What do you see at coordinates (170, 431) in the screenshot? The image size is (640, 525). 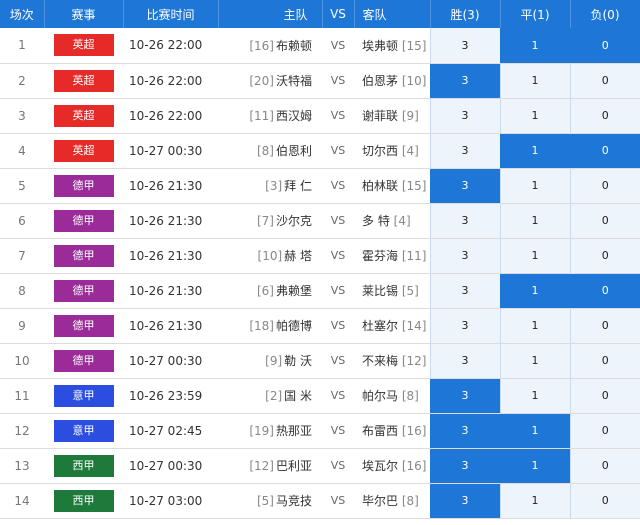 I see `match-time: 10-27 02:45` at bounding box center [170, 431].